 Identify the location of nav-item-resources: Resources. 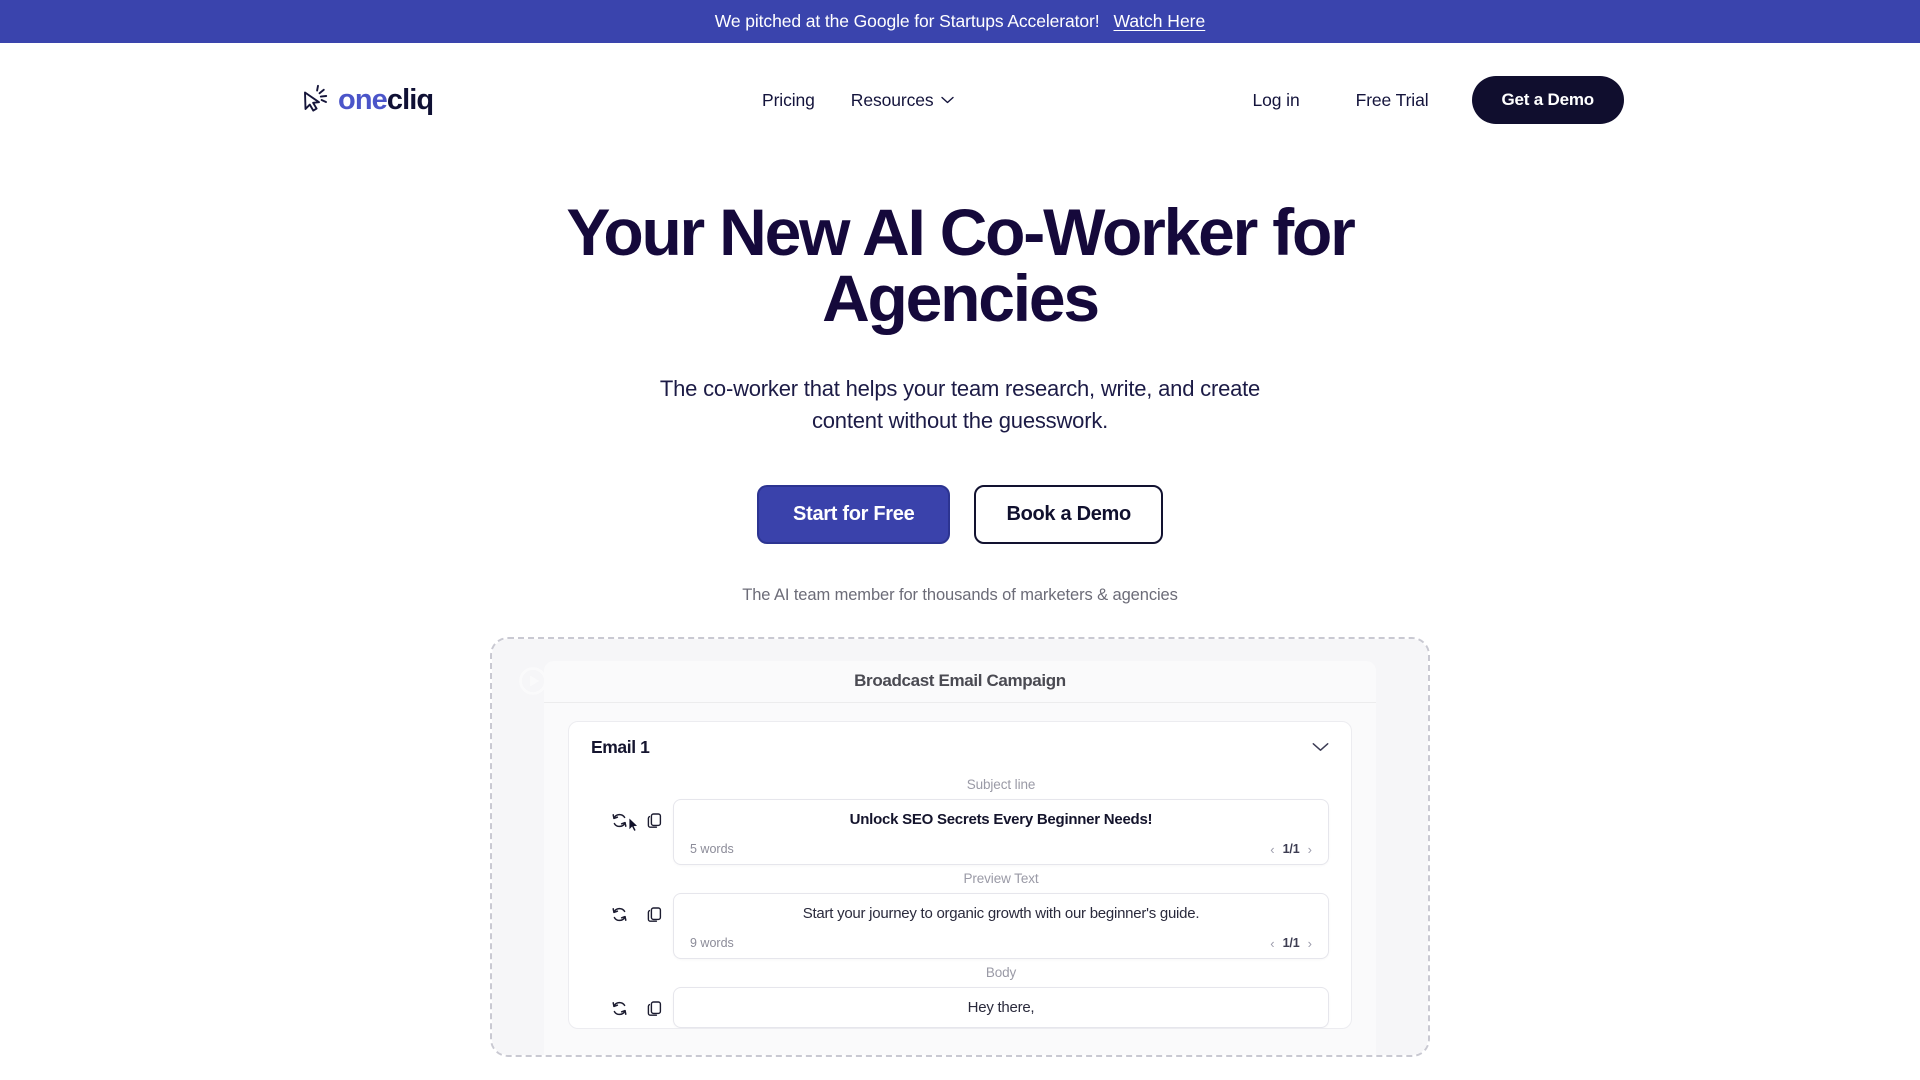
(902, 100).